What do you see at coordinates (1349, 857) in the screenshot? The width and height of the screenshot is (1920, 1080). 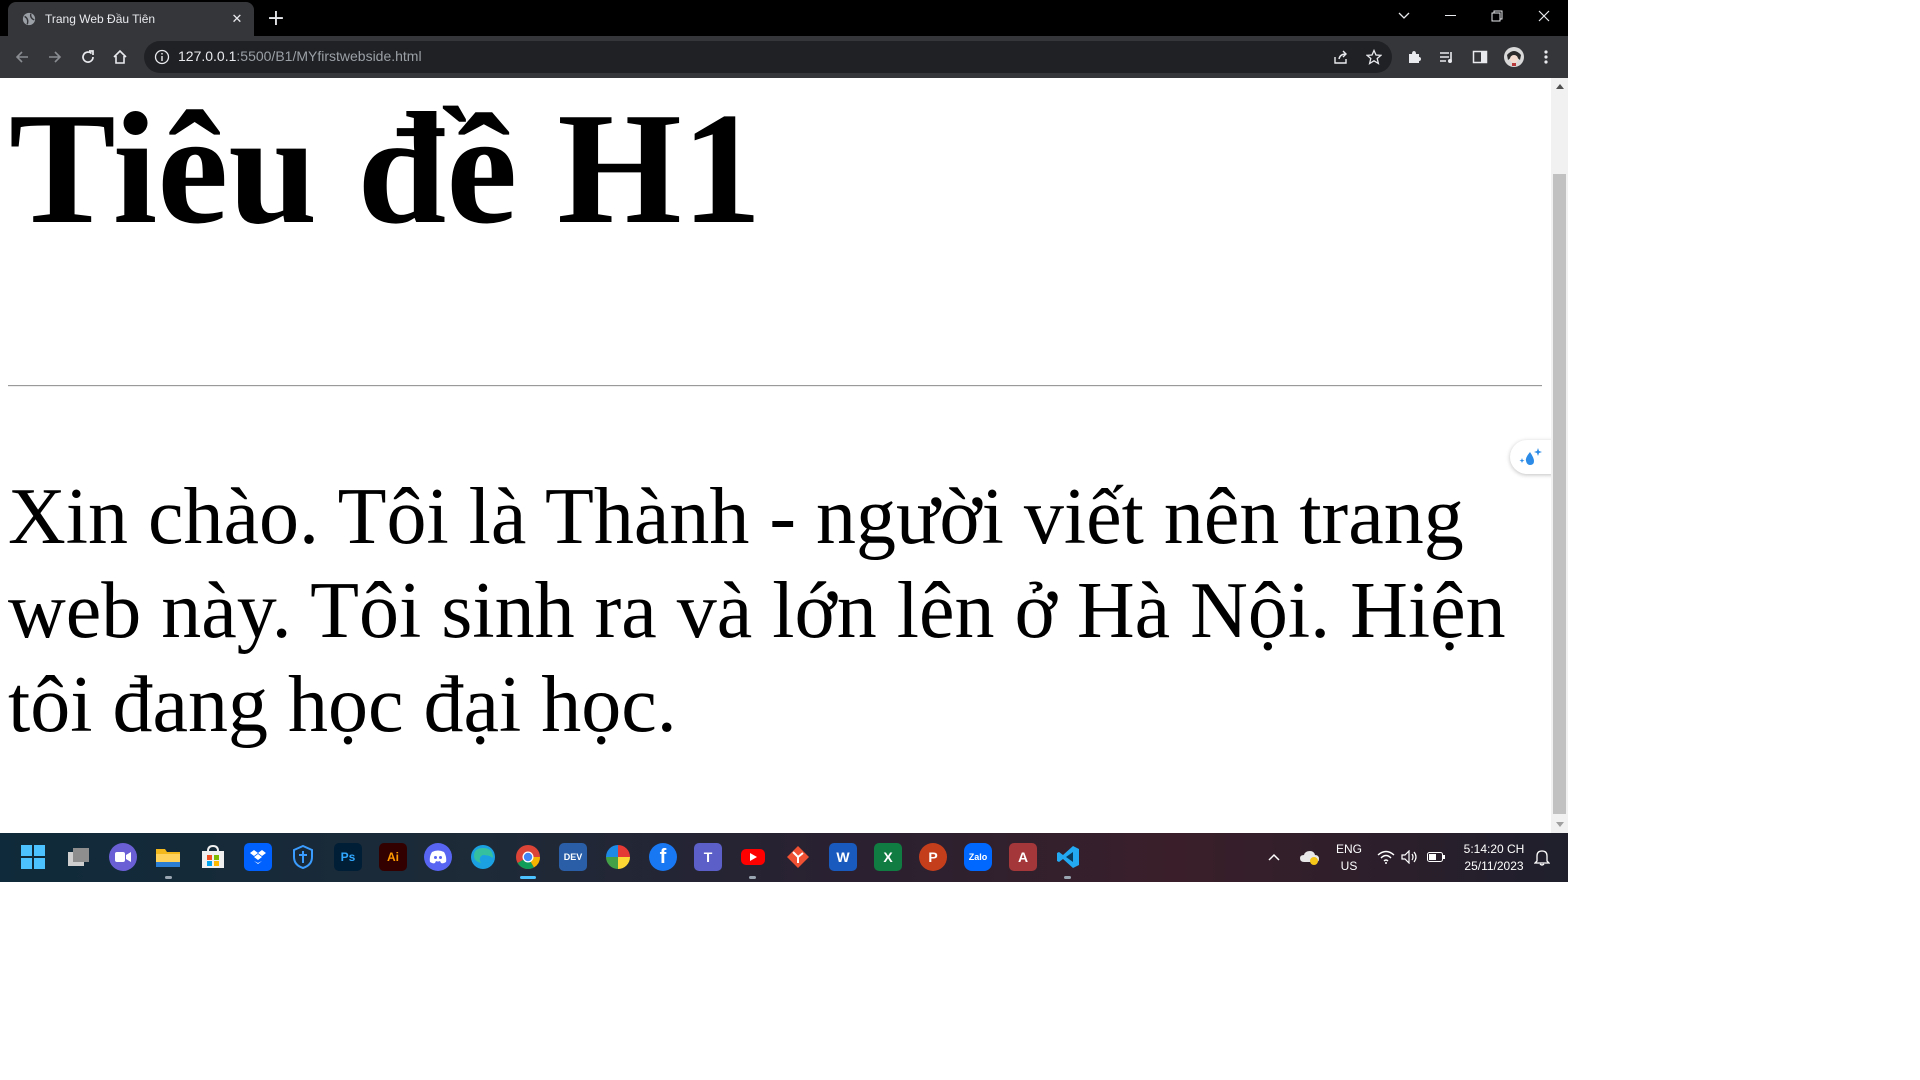 I see `language-indicator: ENG US` at bounding box center [1349, 857].